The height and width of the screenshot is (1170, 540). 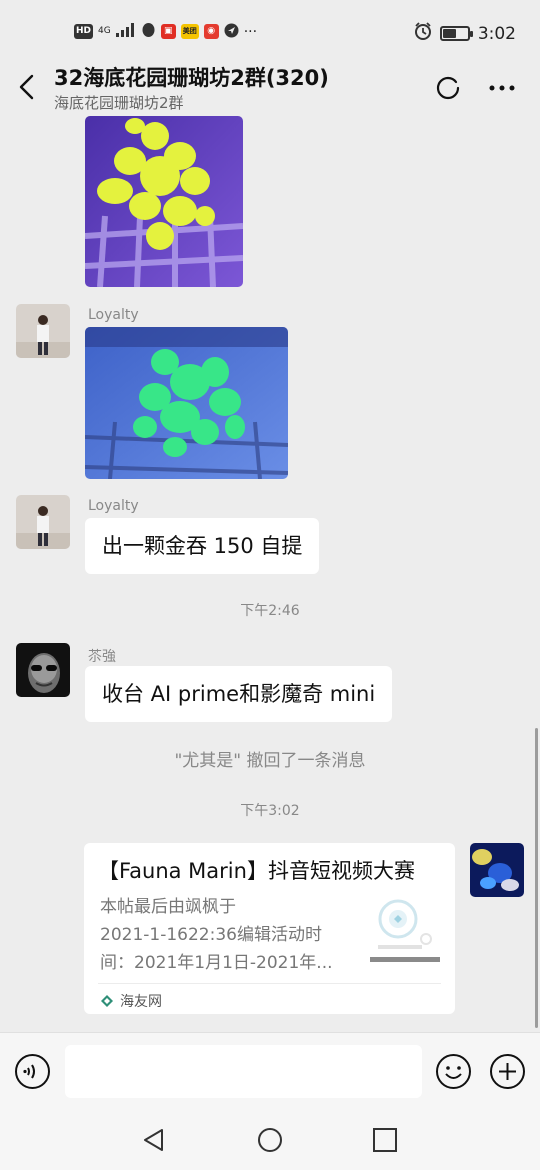 I want to click on system-nav-bar, so click(x=270, y=1140).